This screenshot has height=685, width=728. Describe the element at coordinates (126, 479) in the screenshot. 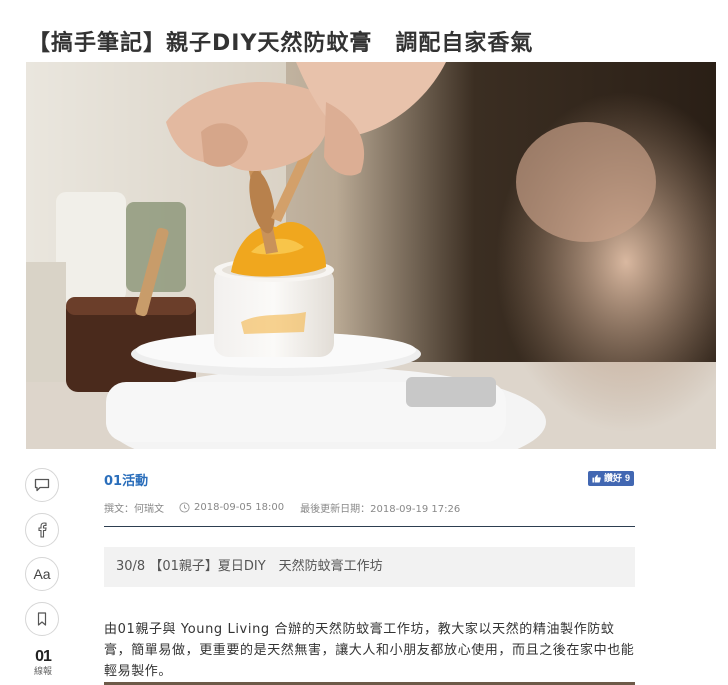

I see `category-link: 01活動` at that location.